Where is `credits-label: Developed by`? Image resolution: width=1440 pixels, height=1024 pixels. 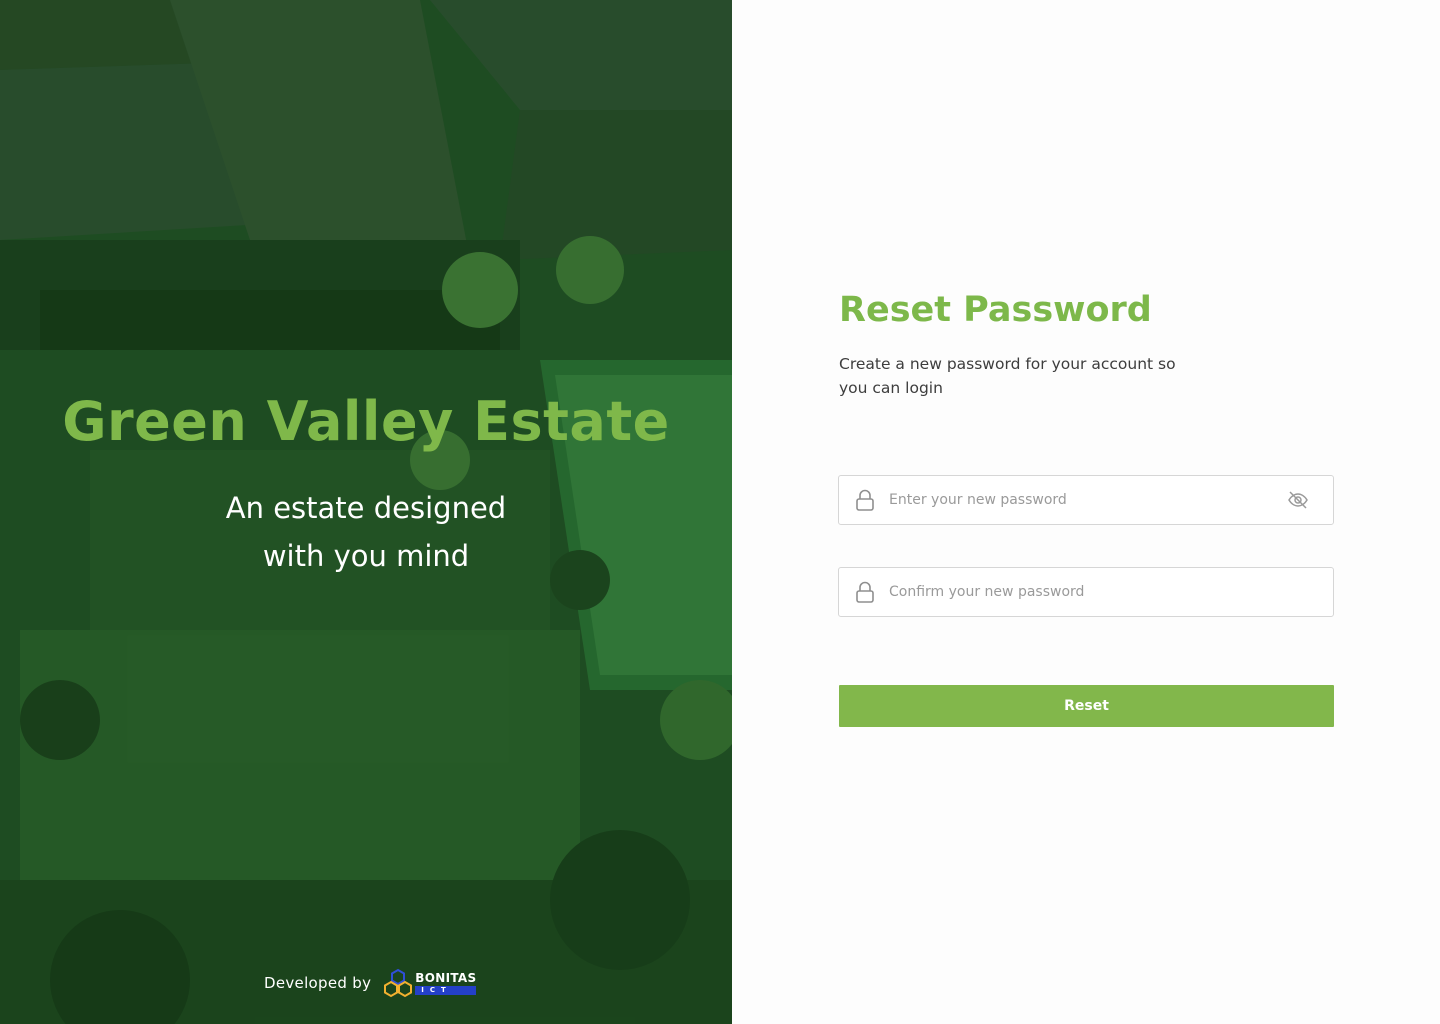
credits-label: Developed by is located at coordinates (318, 983).